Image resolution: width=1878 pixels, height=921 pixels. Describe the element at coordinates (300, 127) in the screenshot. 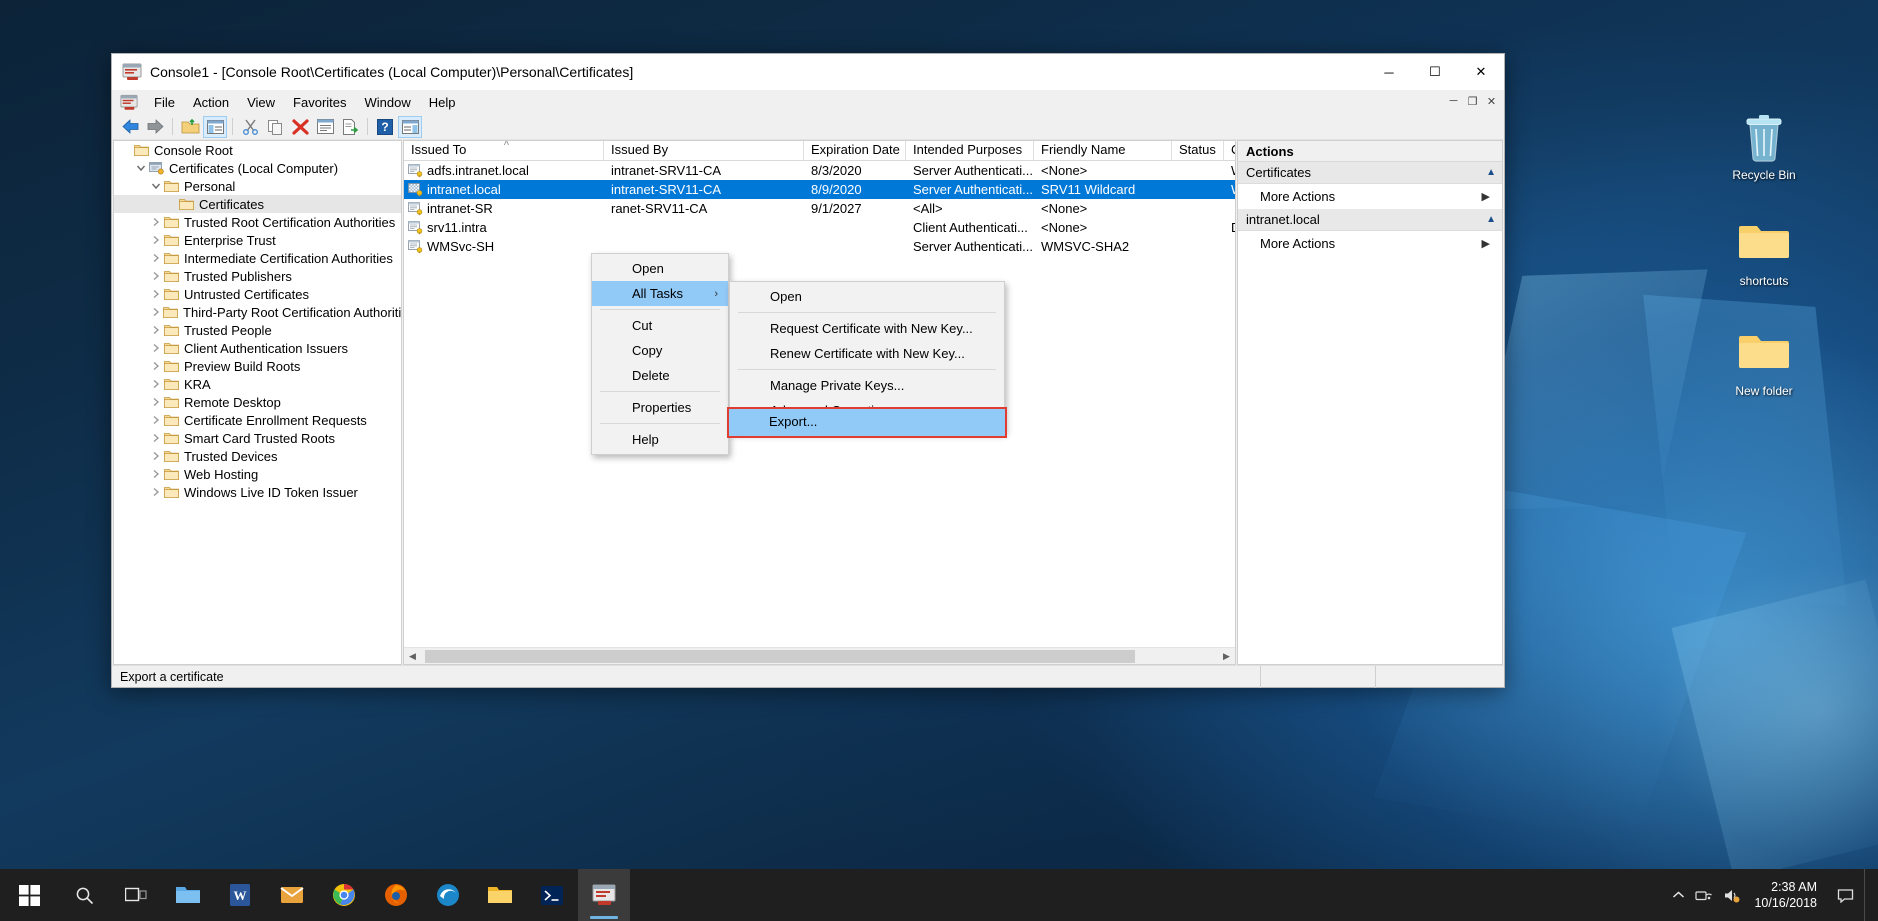

I see `delete-icon` at that location.